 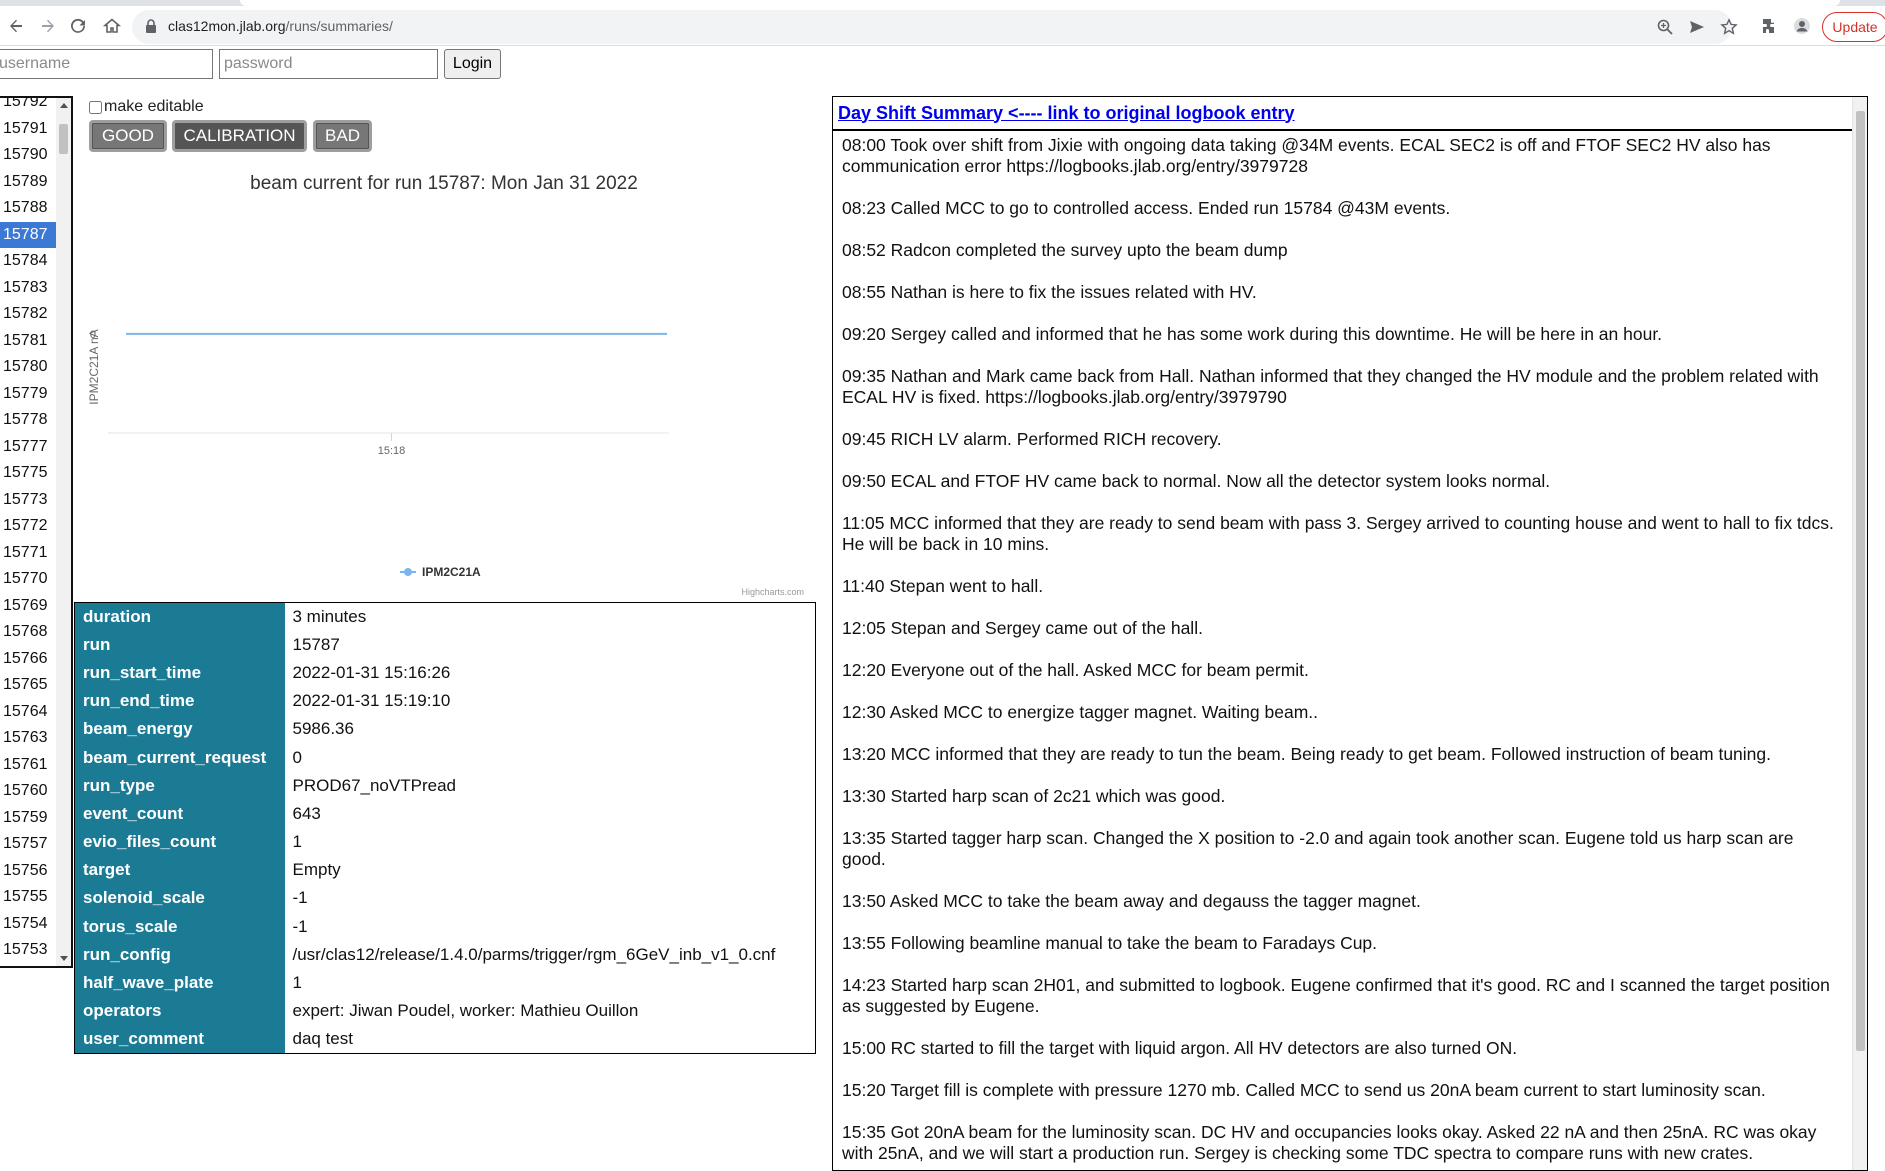 I want to click on url-path: /runs/summaries/, so click(x=339, y=26).